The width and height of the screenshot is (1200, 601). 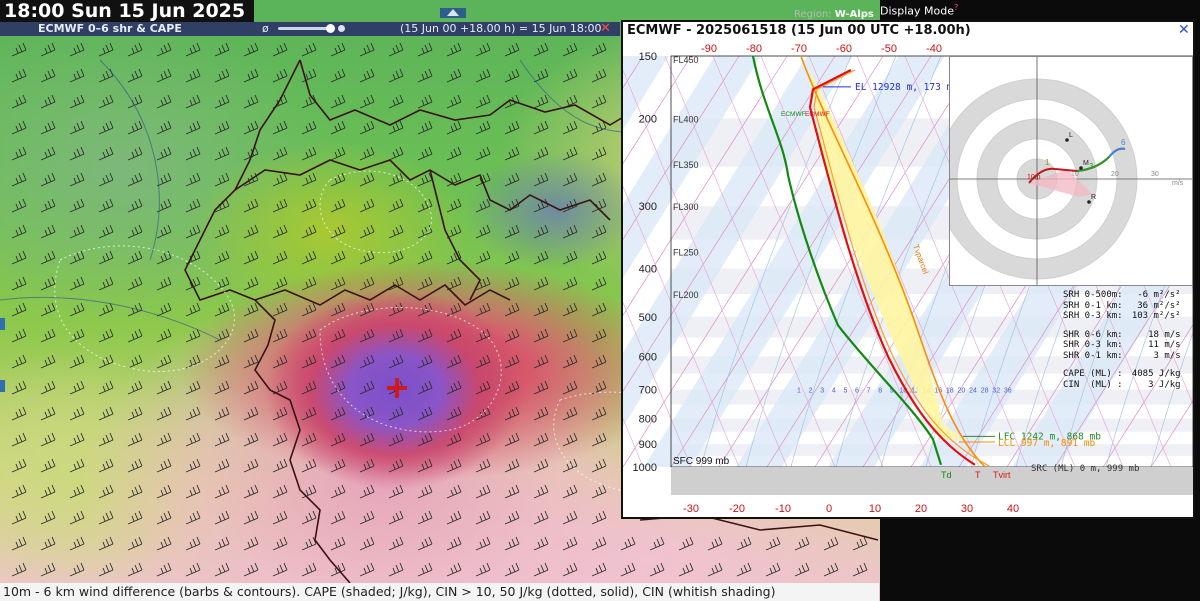 I want to click on help-icon: ?, so click(x=956, y=7).